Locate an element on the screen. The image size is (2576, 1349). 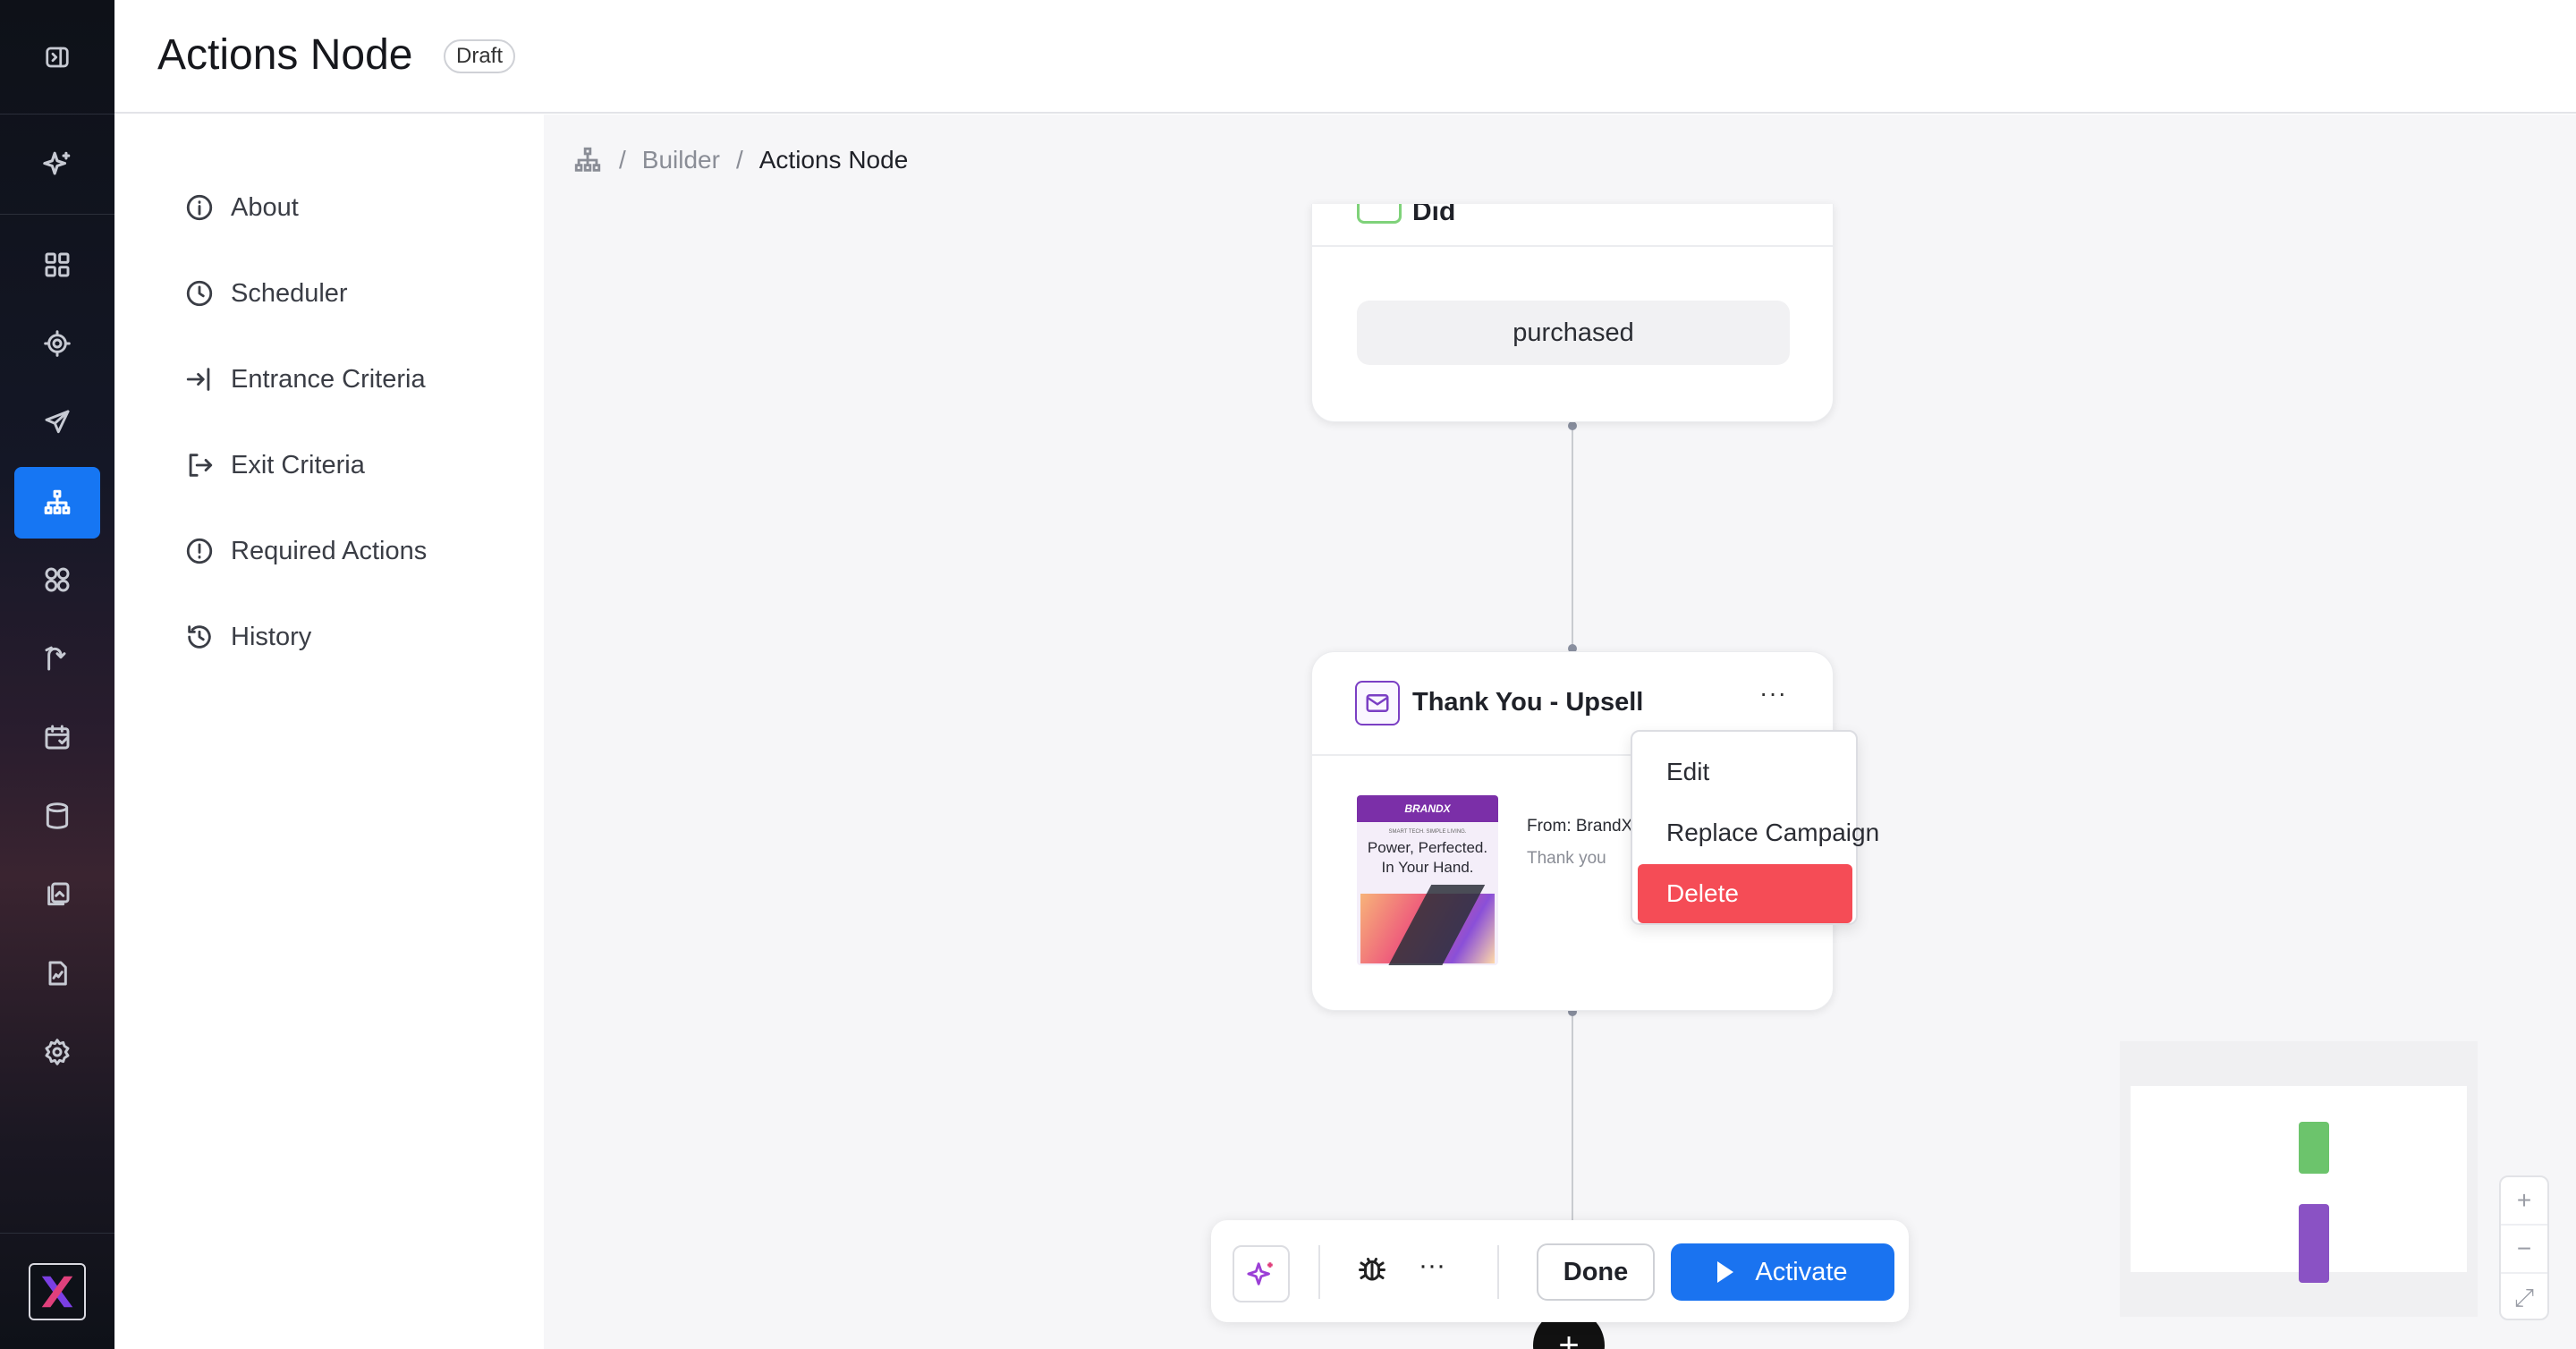
settings-item-label: Scheduler is located at coordinates (289, 293).